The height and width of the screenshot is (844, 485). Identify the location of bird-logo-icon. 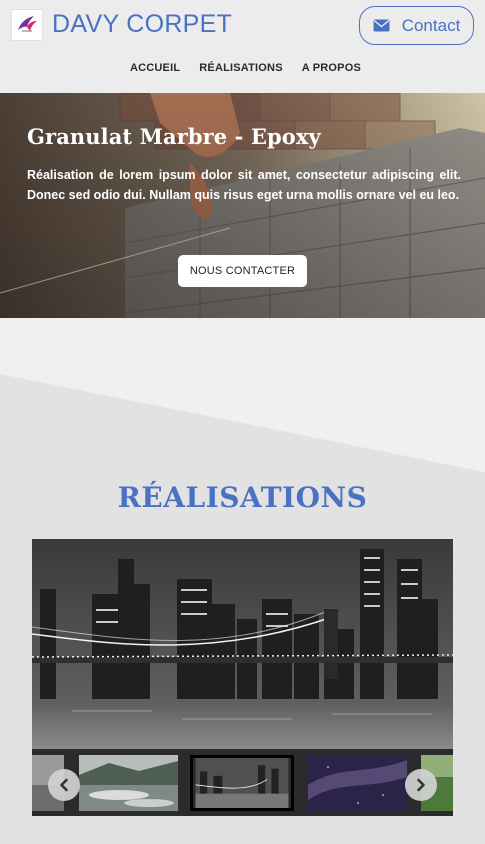
(27, 24).